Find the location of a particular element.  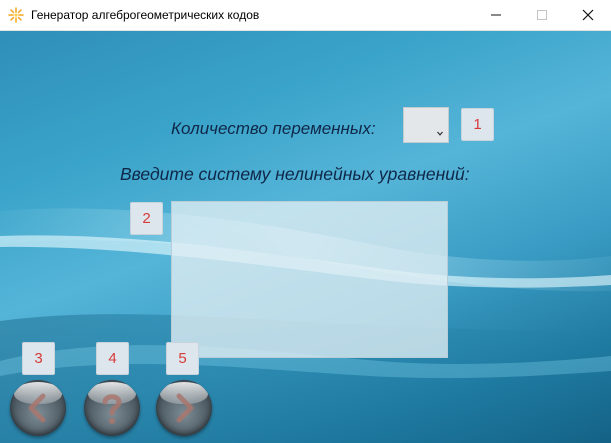

variables-count-label: Количество переменных: is located at coordinates (273, 128).